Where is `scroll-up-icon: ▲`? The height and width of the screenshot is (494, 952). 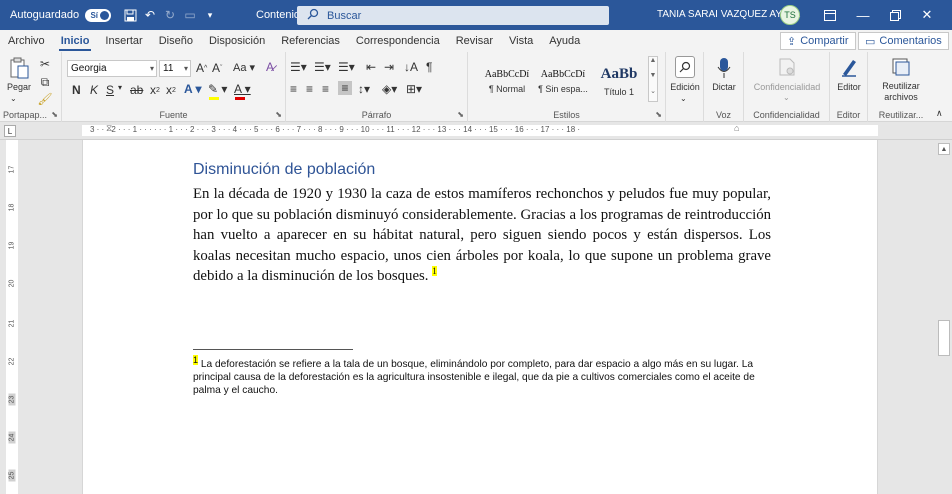 scroll-up-icon: ▲ is located at coordinates (944, 149).